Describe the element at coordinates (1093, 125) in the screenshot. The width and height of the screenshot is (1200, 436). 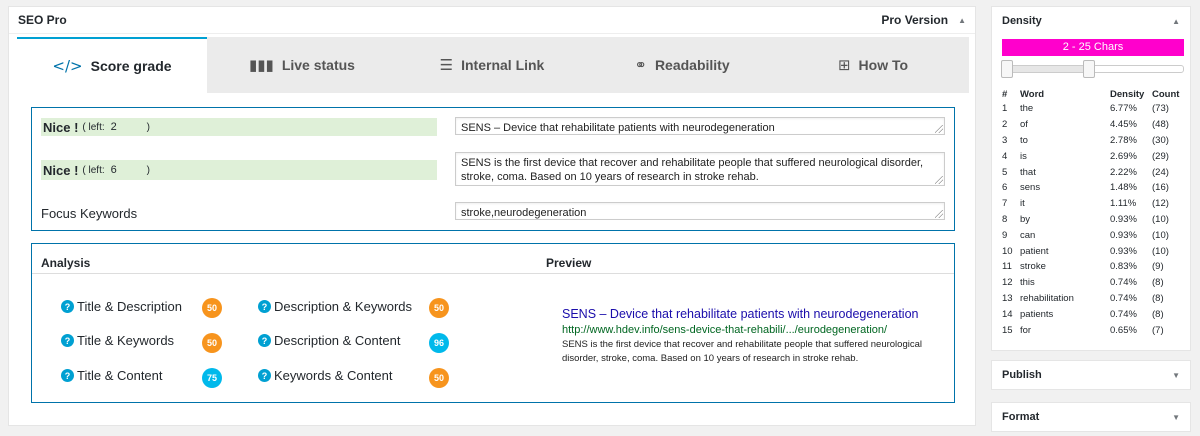
I see `table-row: 2 of 4.45% (48)` at that location.